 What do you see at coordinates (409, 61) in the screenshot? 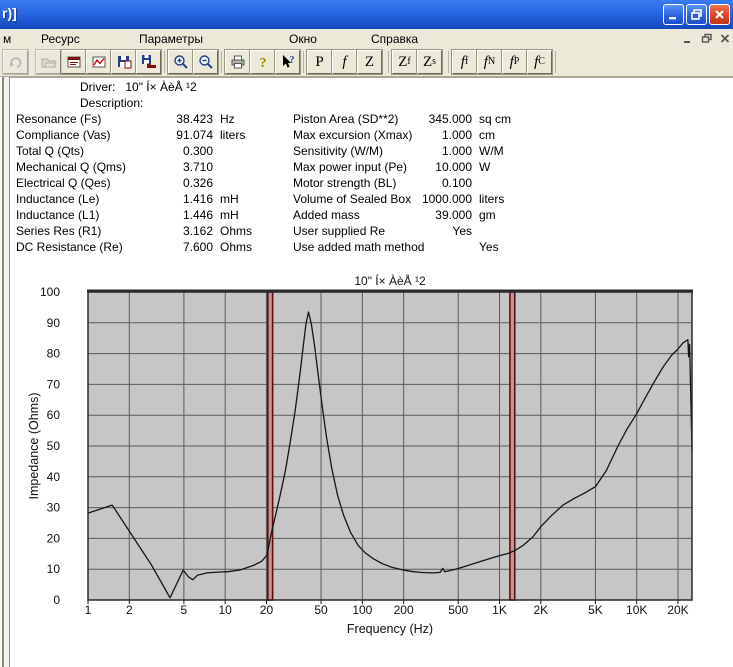
I see `button-sublabel: f` at bounding box center [409, 61].